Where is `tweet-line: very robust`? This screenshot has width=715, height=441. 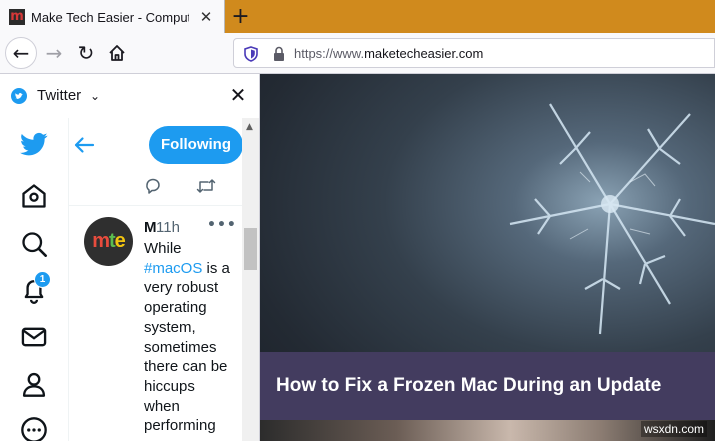
tweet-line: very robust is located at coordinates (181, 288).